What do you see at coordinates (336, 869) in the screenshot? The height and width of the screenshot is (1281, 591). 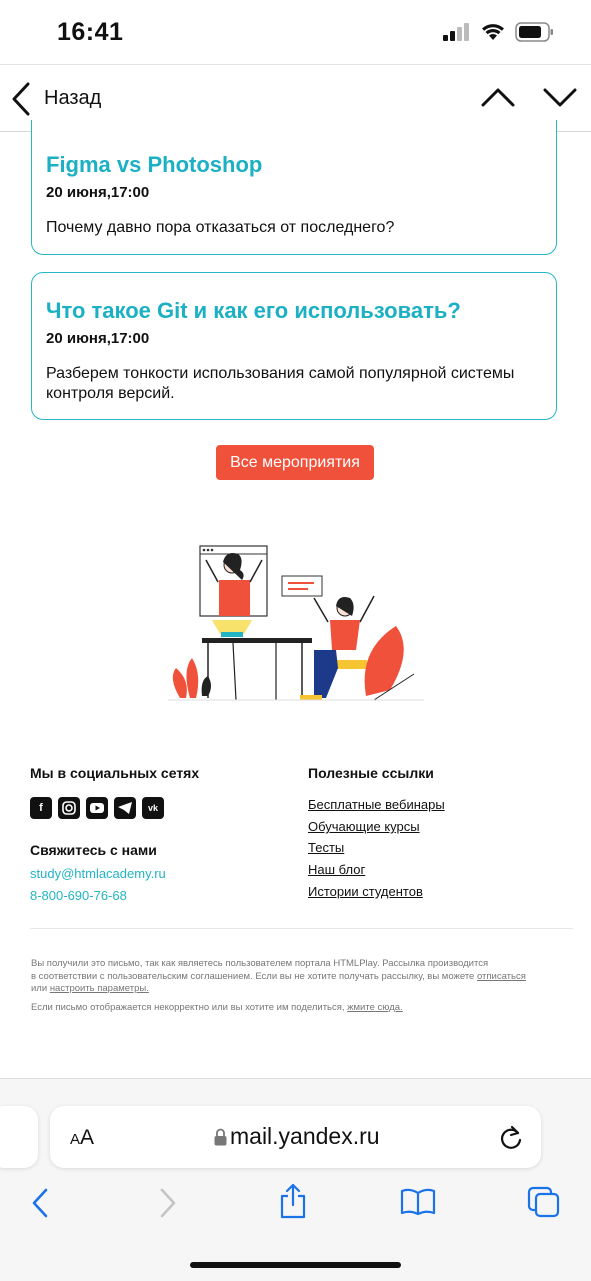 I see `link-blog: Наш блог` at bounding box center [336, 869].